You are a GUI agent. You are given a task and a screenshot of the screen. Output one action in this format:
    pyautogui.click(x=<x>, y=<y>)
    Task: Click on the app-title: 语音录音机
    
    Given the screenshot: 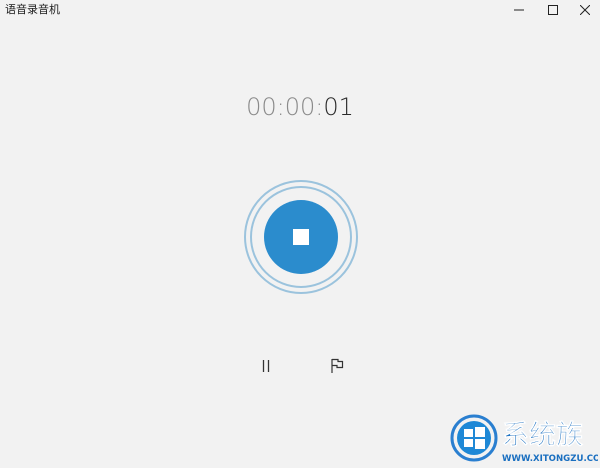 What is the action you would take?
    pyautogui.click(x=32, y=9)
    